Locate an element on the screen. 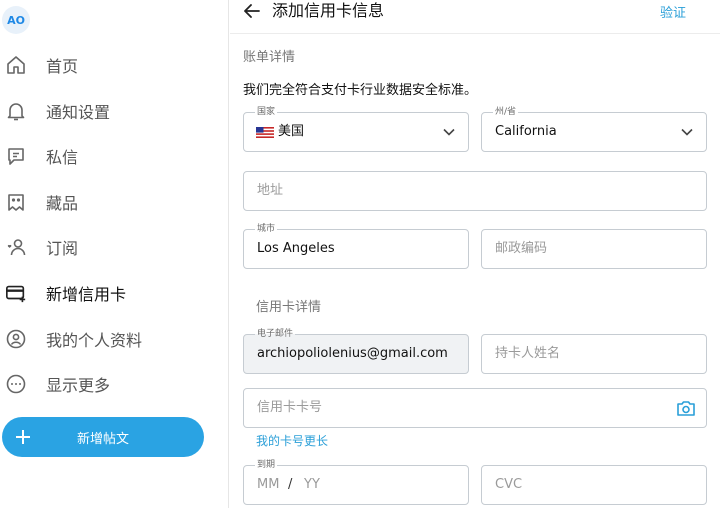 The image size is (720, 508). billing-section-title: 账单详情 is located at coordinates (269, 57).